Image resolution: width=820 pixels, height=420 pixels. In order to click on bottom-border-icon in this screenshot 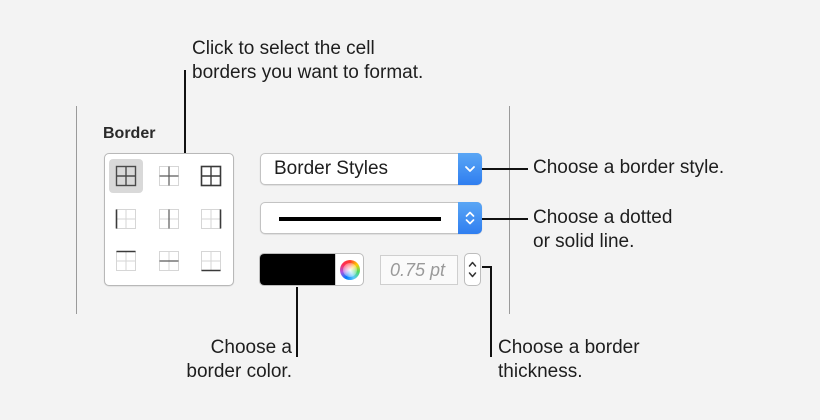, I will do `click(211, 261)`.